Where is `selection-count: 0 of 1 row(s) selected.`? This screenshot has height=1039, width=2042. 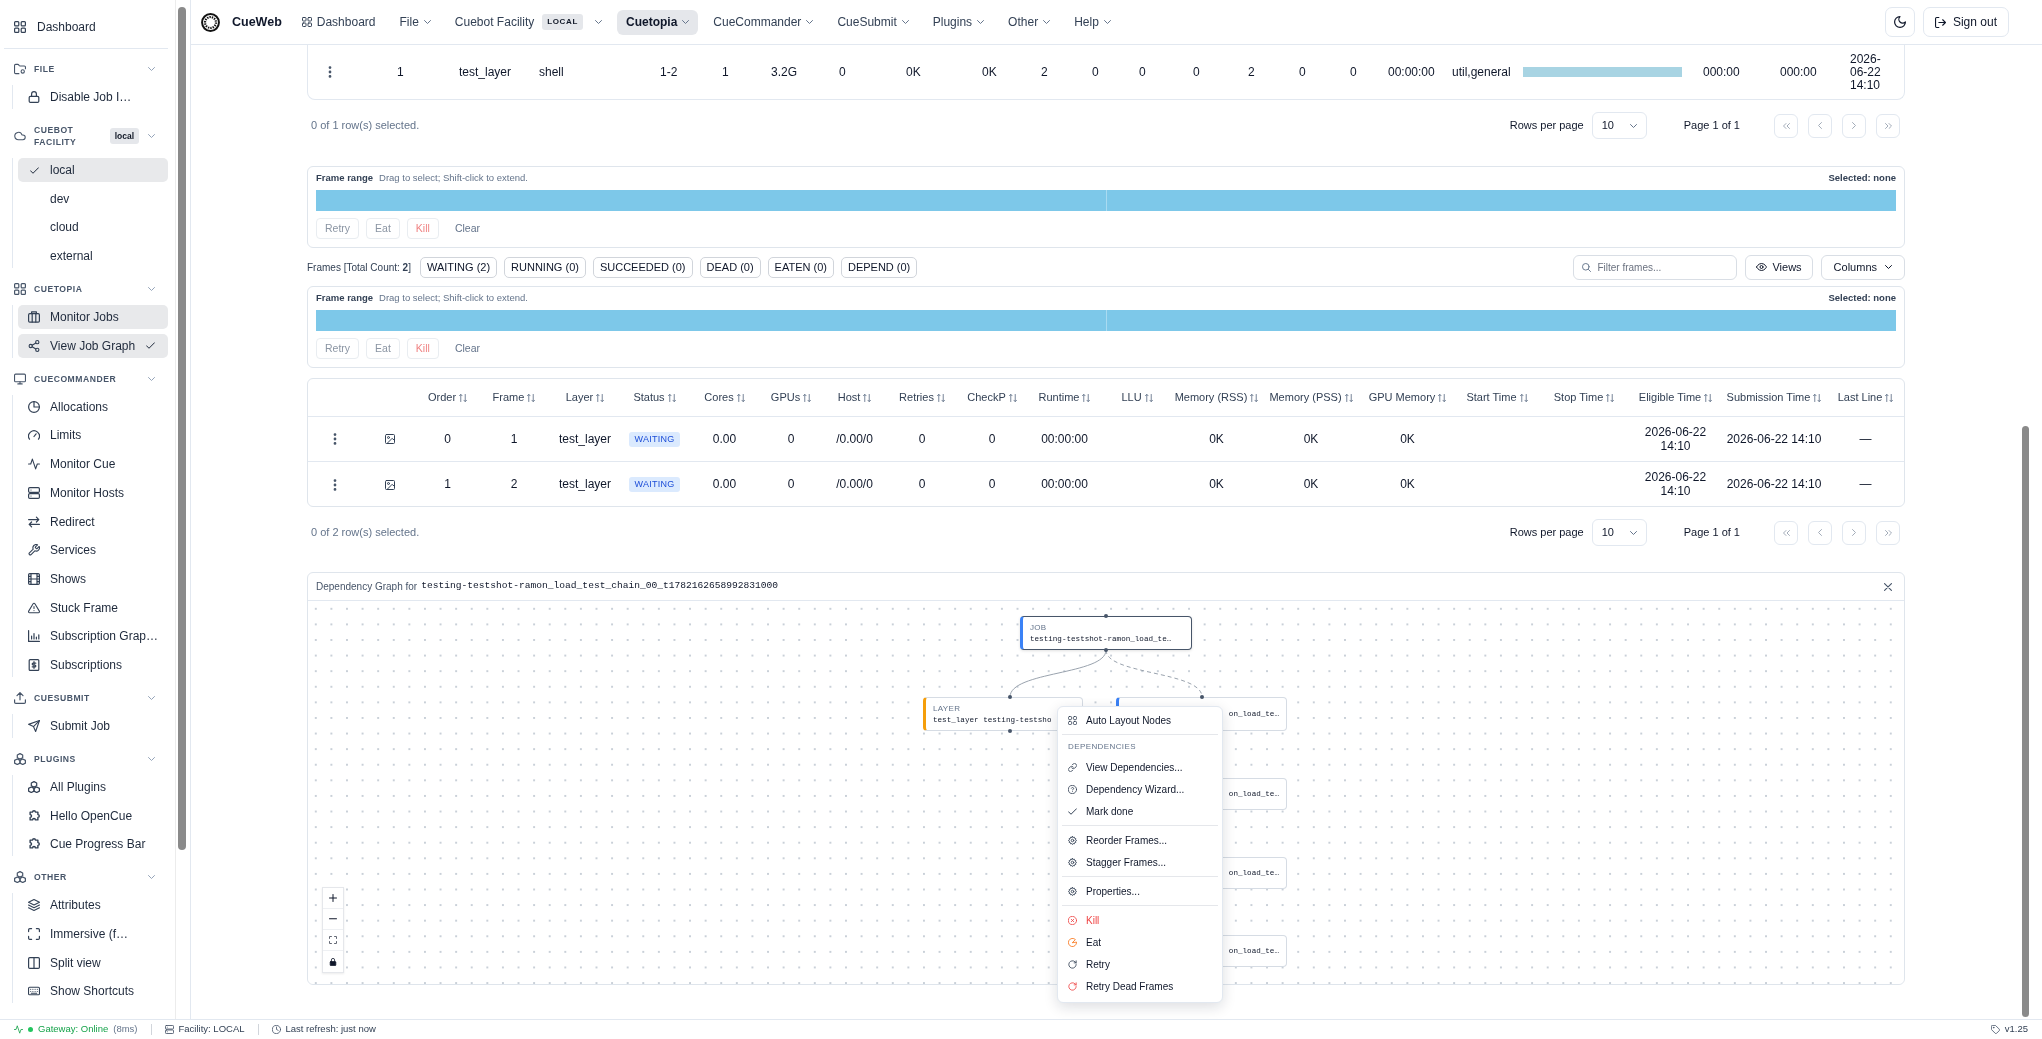
selection-count: 0 of 1 row(s) selected. is located at coordinates (365, 126).